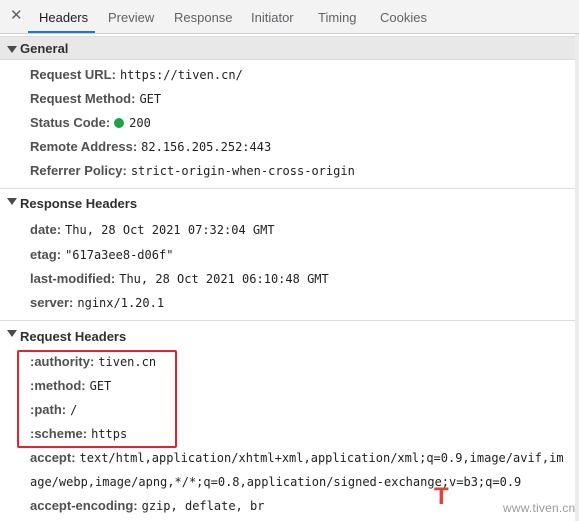 Image resolution: width=579 pixels, height=521 pixels. What do you see at coordinates (539, 508) in the screenshot?
I see `watermark-text: www.tiven.cn` at bounding box center [539, 508].